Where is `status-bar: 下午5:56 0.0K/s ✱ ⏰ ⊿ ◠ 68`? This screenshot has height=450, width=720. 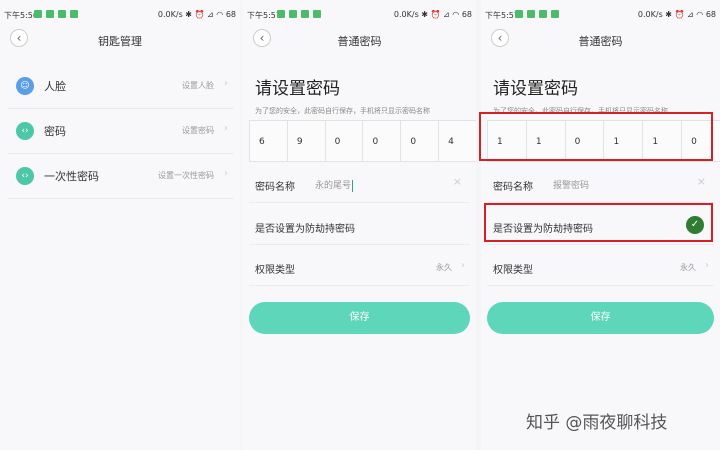
status-bar: 下午5:56 0.0K/s ✱ ⏰ ⊿ ◠ 68 is located at coordinates (120, 15).